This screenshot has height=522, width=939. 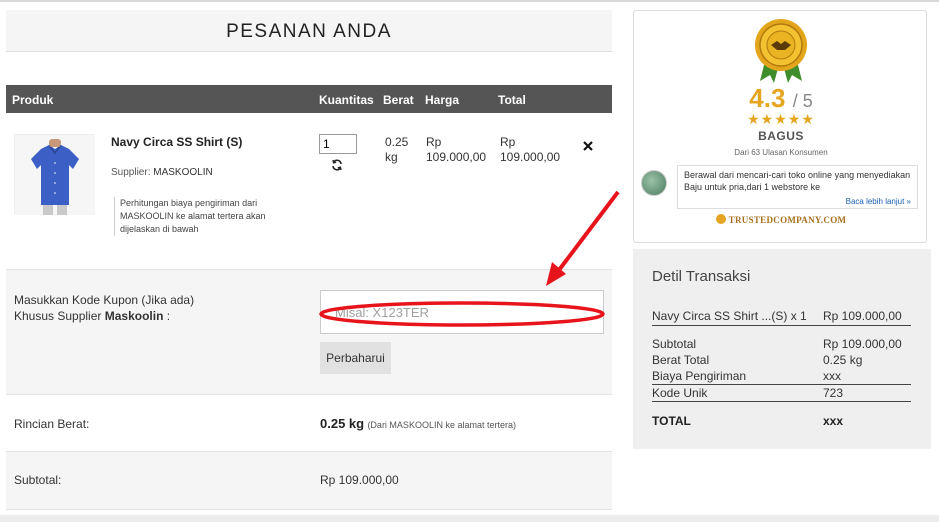 What do you see at coordinates (338, 144) in the screenshot?
I see `quantity-input` at bounding box center [338, 144].